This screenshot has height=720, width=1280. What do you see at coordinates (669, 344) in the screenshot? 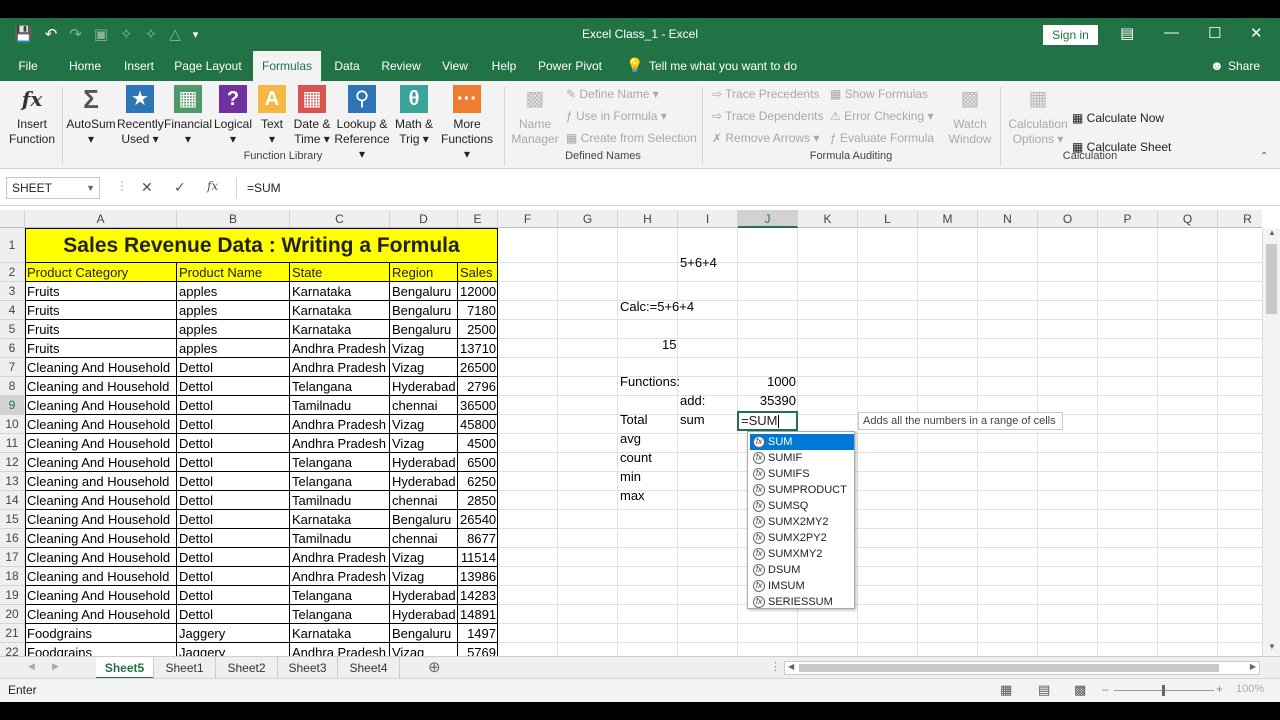
I see `cell-h5: 15` at bounding box center [669, 344].